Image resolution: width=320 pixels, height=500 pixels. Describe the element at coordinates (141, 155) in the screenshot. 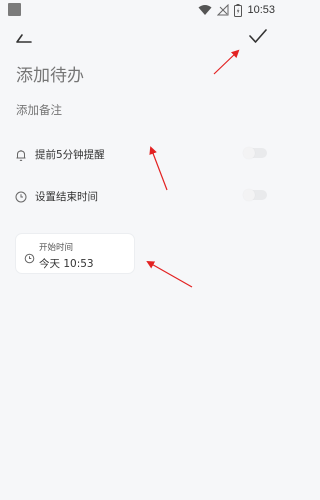

I see `reminder-row: 提前5分钟提醒` at that location.